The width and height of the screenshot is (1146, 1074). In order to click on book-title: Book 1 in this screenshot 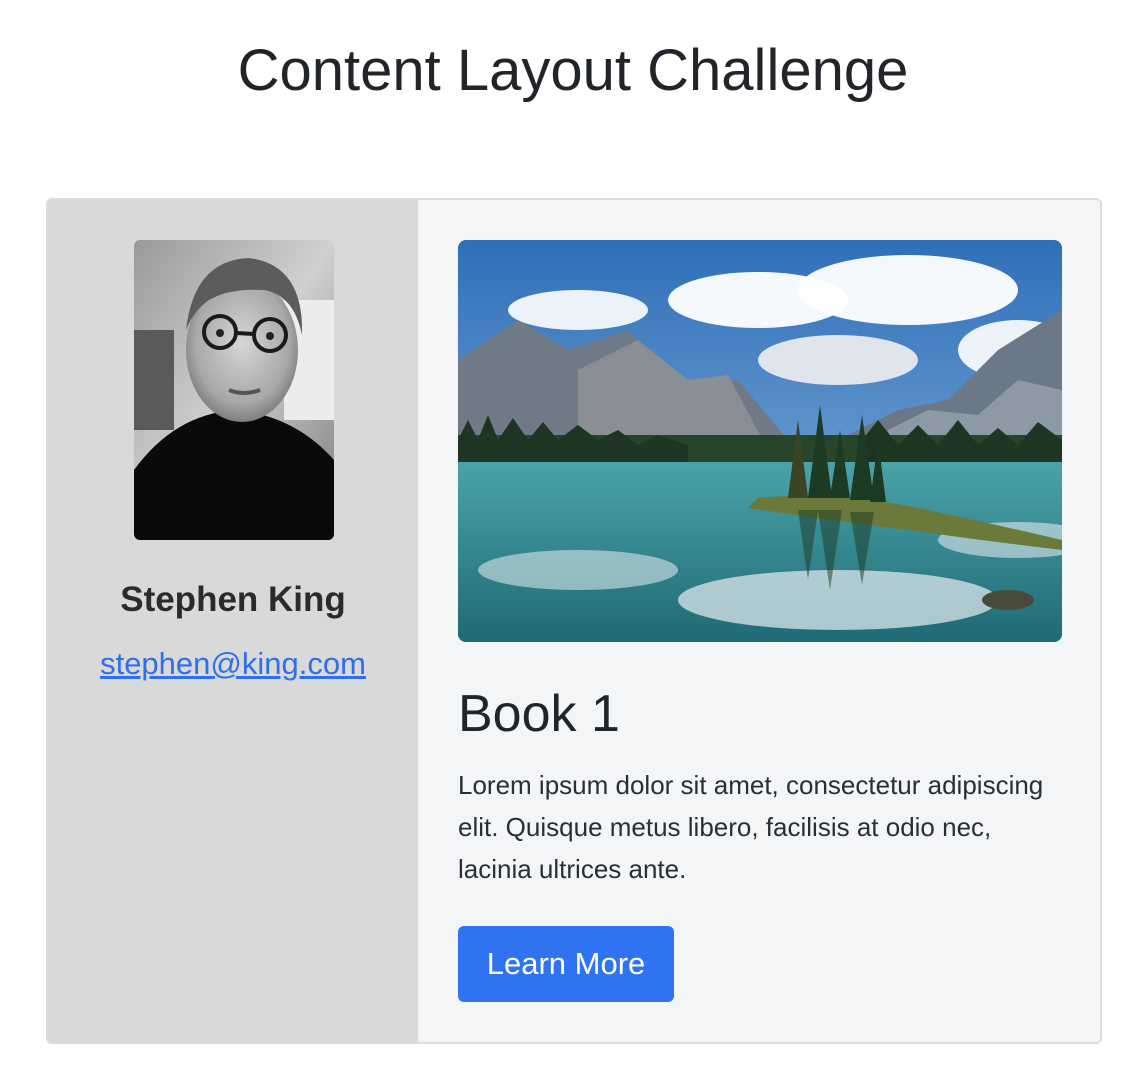, I will do `click(539, 714)`.